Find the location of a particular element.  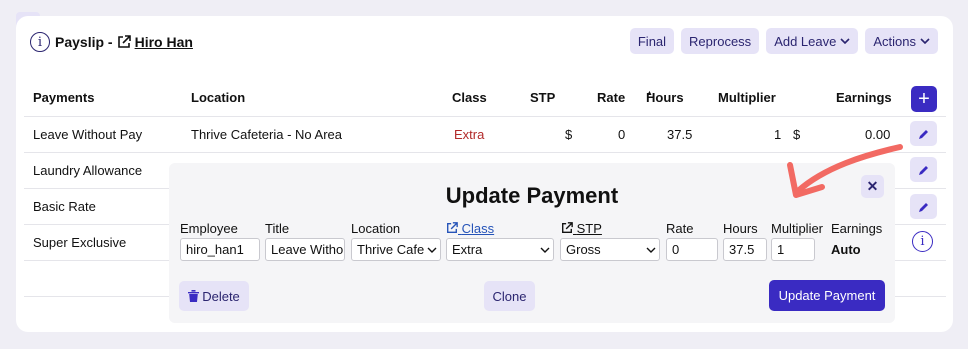

clone-label: Clone is located at coordinates (509, 296).